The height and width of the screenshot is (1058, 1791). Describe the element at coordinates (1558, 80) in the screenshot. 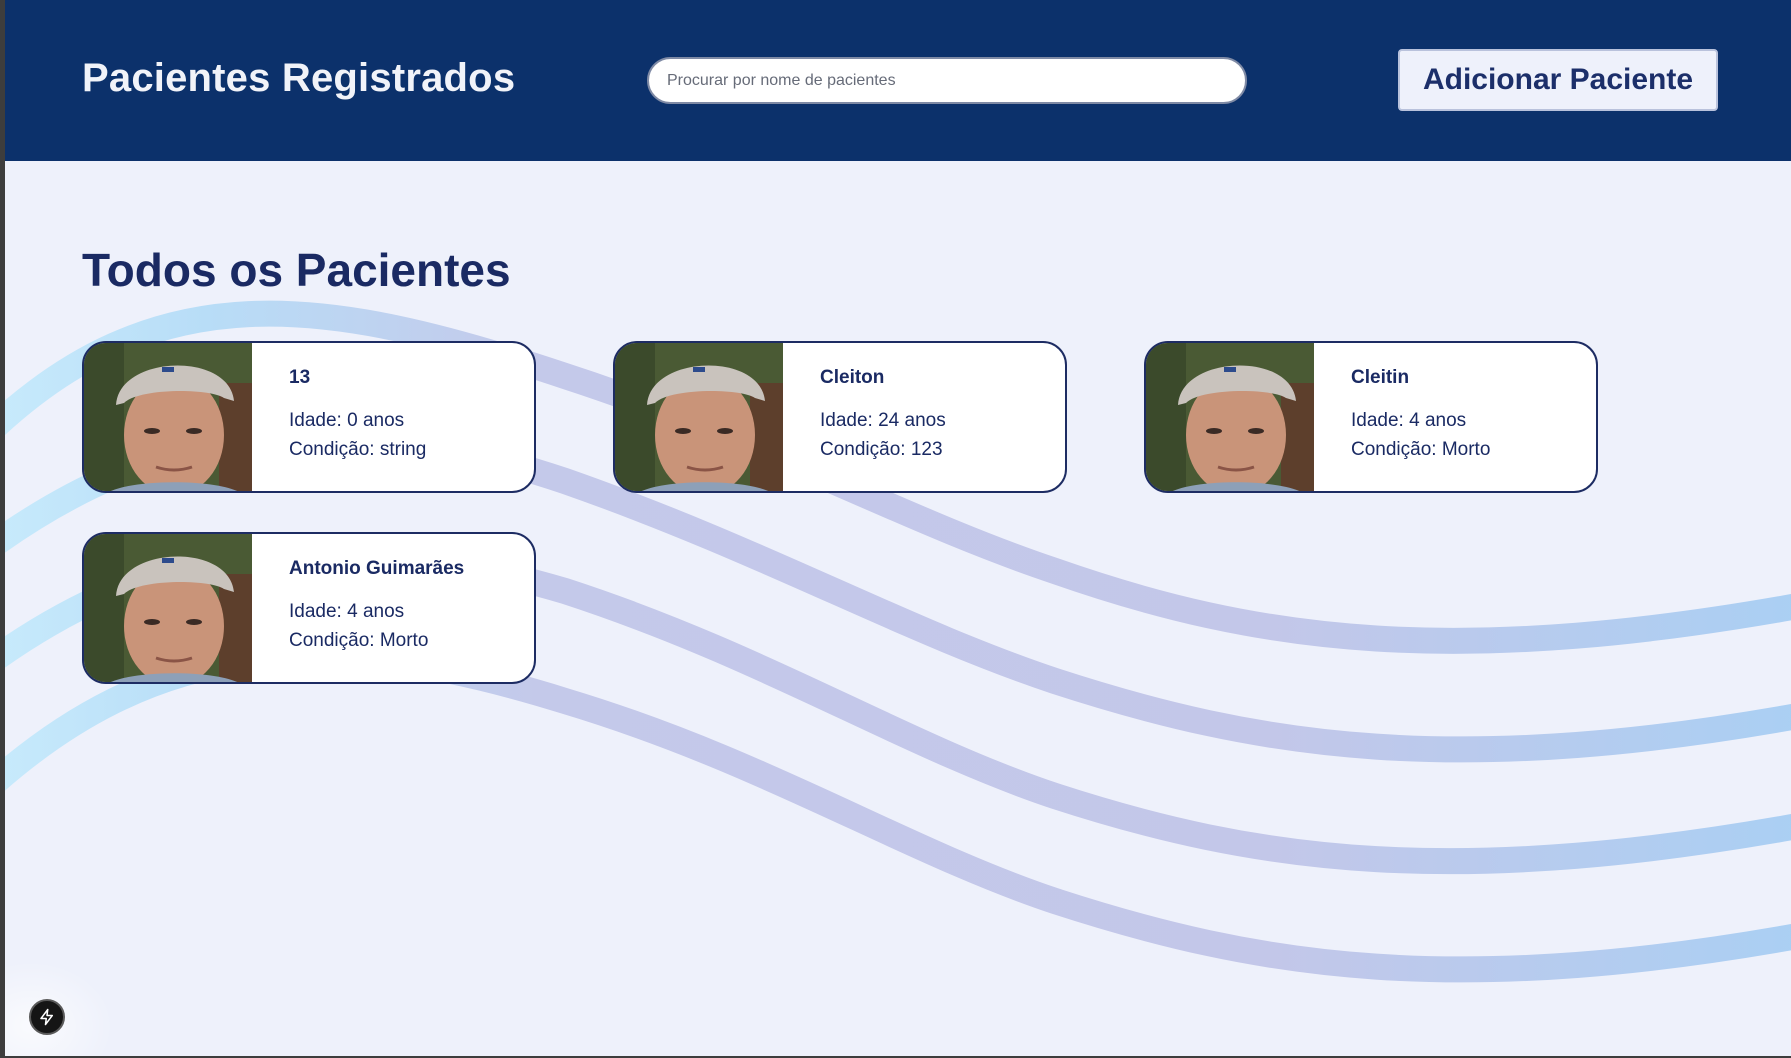

I see `add-patient-button: Adicionar Paciente` at that location.